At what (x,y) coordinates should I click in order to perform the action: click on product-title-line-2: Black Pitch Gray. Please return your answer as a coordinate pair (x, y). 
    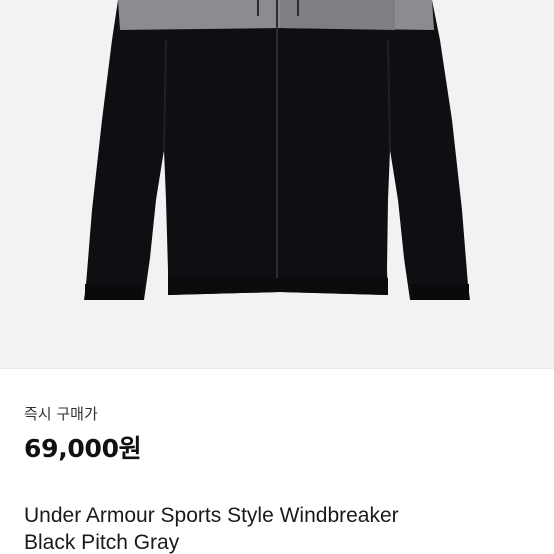
    Looking at the image, I should click on (102, 542).